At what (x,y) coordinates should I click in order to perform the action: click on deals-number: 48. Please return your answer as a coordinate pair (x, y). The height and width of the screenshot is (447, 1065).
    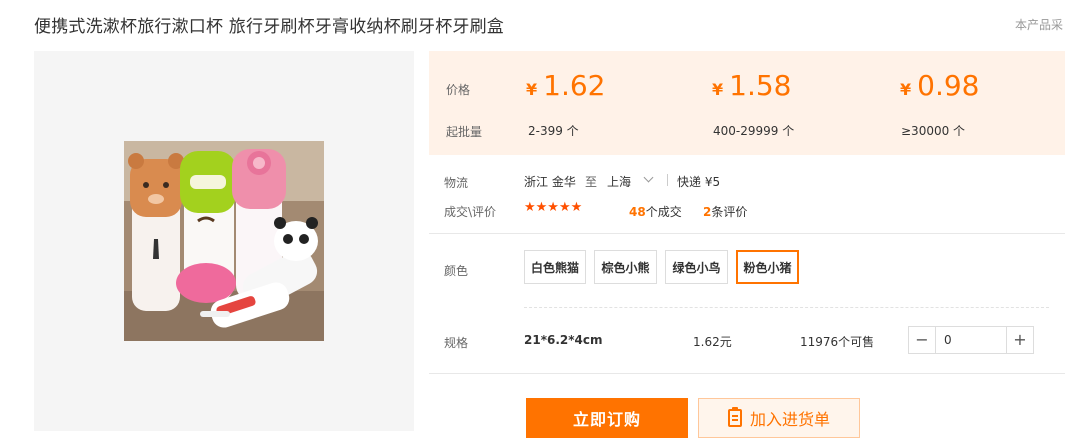
    Looking at the image, I should click on (637, 212).